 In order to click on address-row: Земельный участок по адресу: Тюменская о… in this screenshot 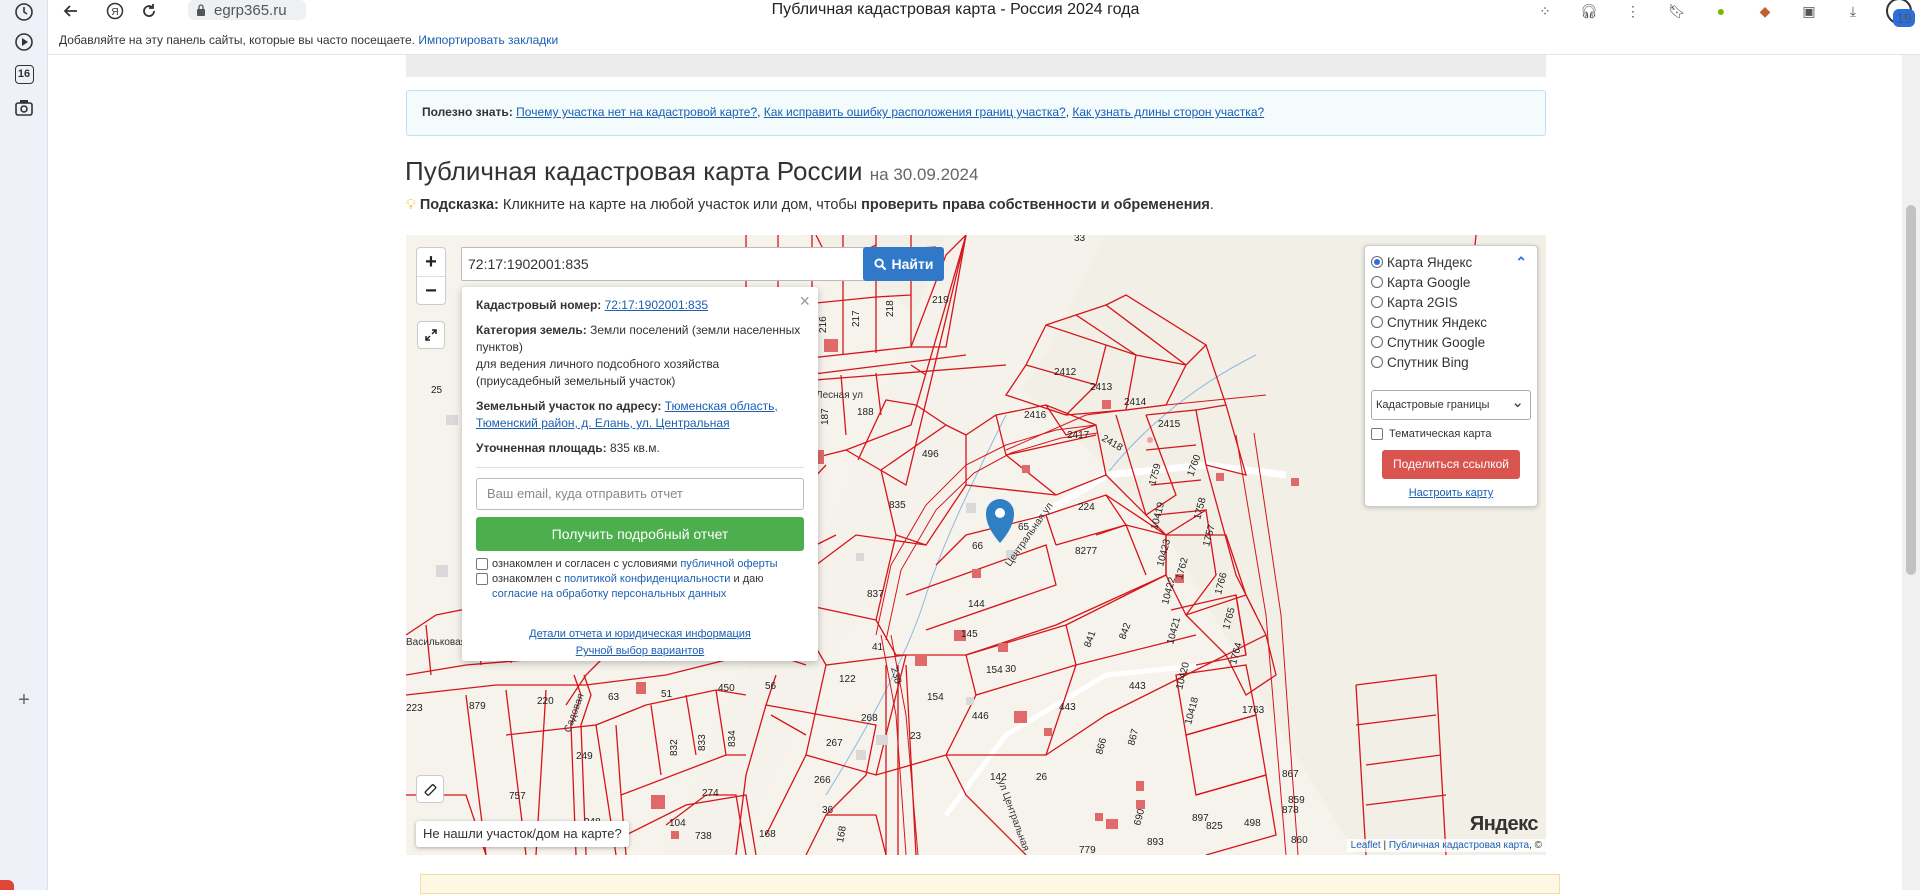, I will do `click(640, 415)`.